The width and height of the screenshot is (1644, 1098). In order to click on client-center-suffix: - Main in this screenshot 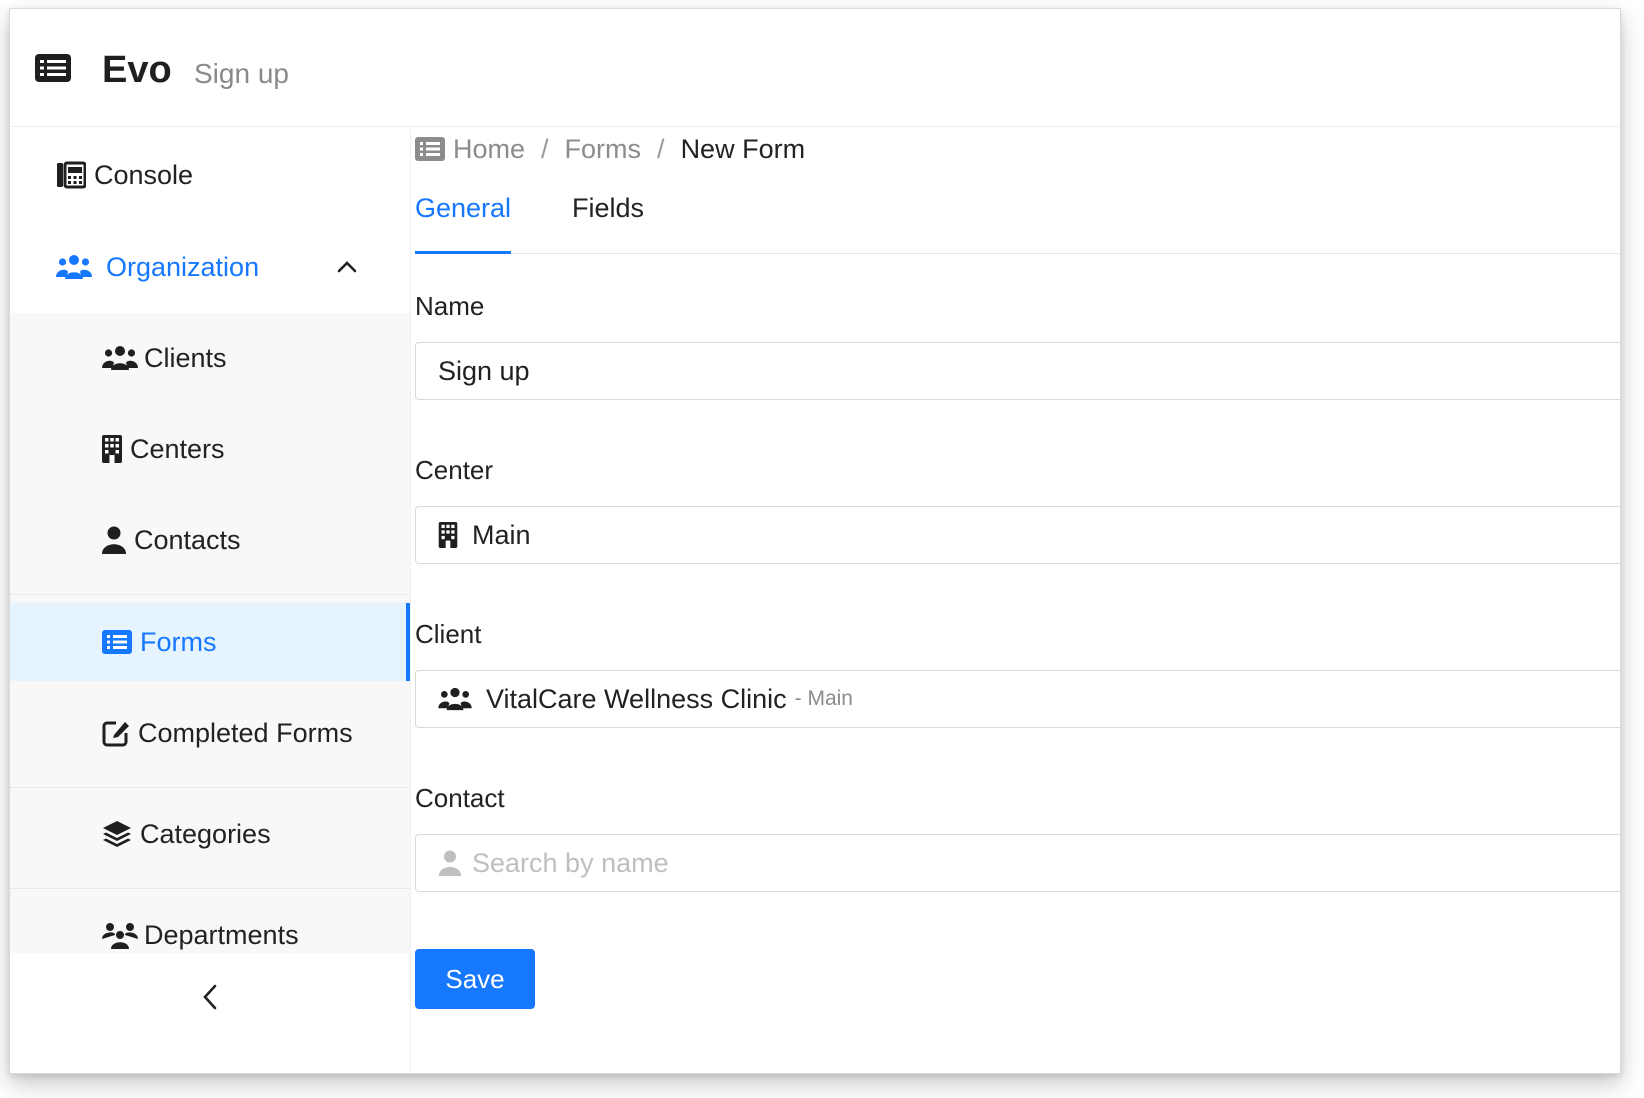, I will do `click(823, 698)`.